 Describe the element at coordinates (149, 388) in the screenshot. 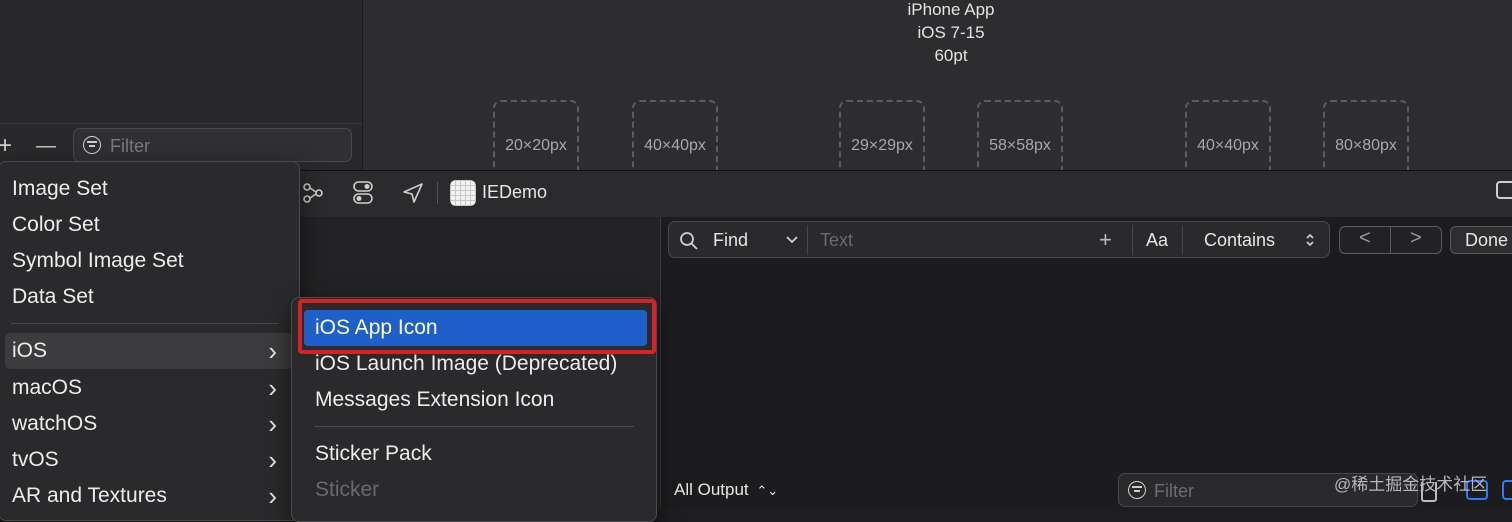

I see `menu-item-macos: macOS ›` at that location.